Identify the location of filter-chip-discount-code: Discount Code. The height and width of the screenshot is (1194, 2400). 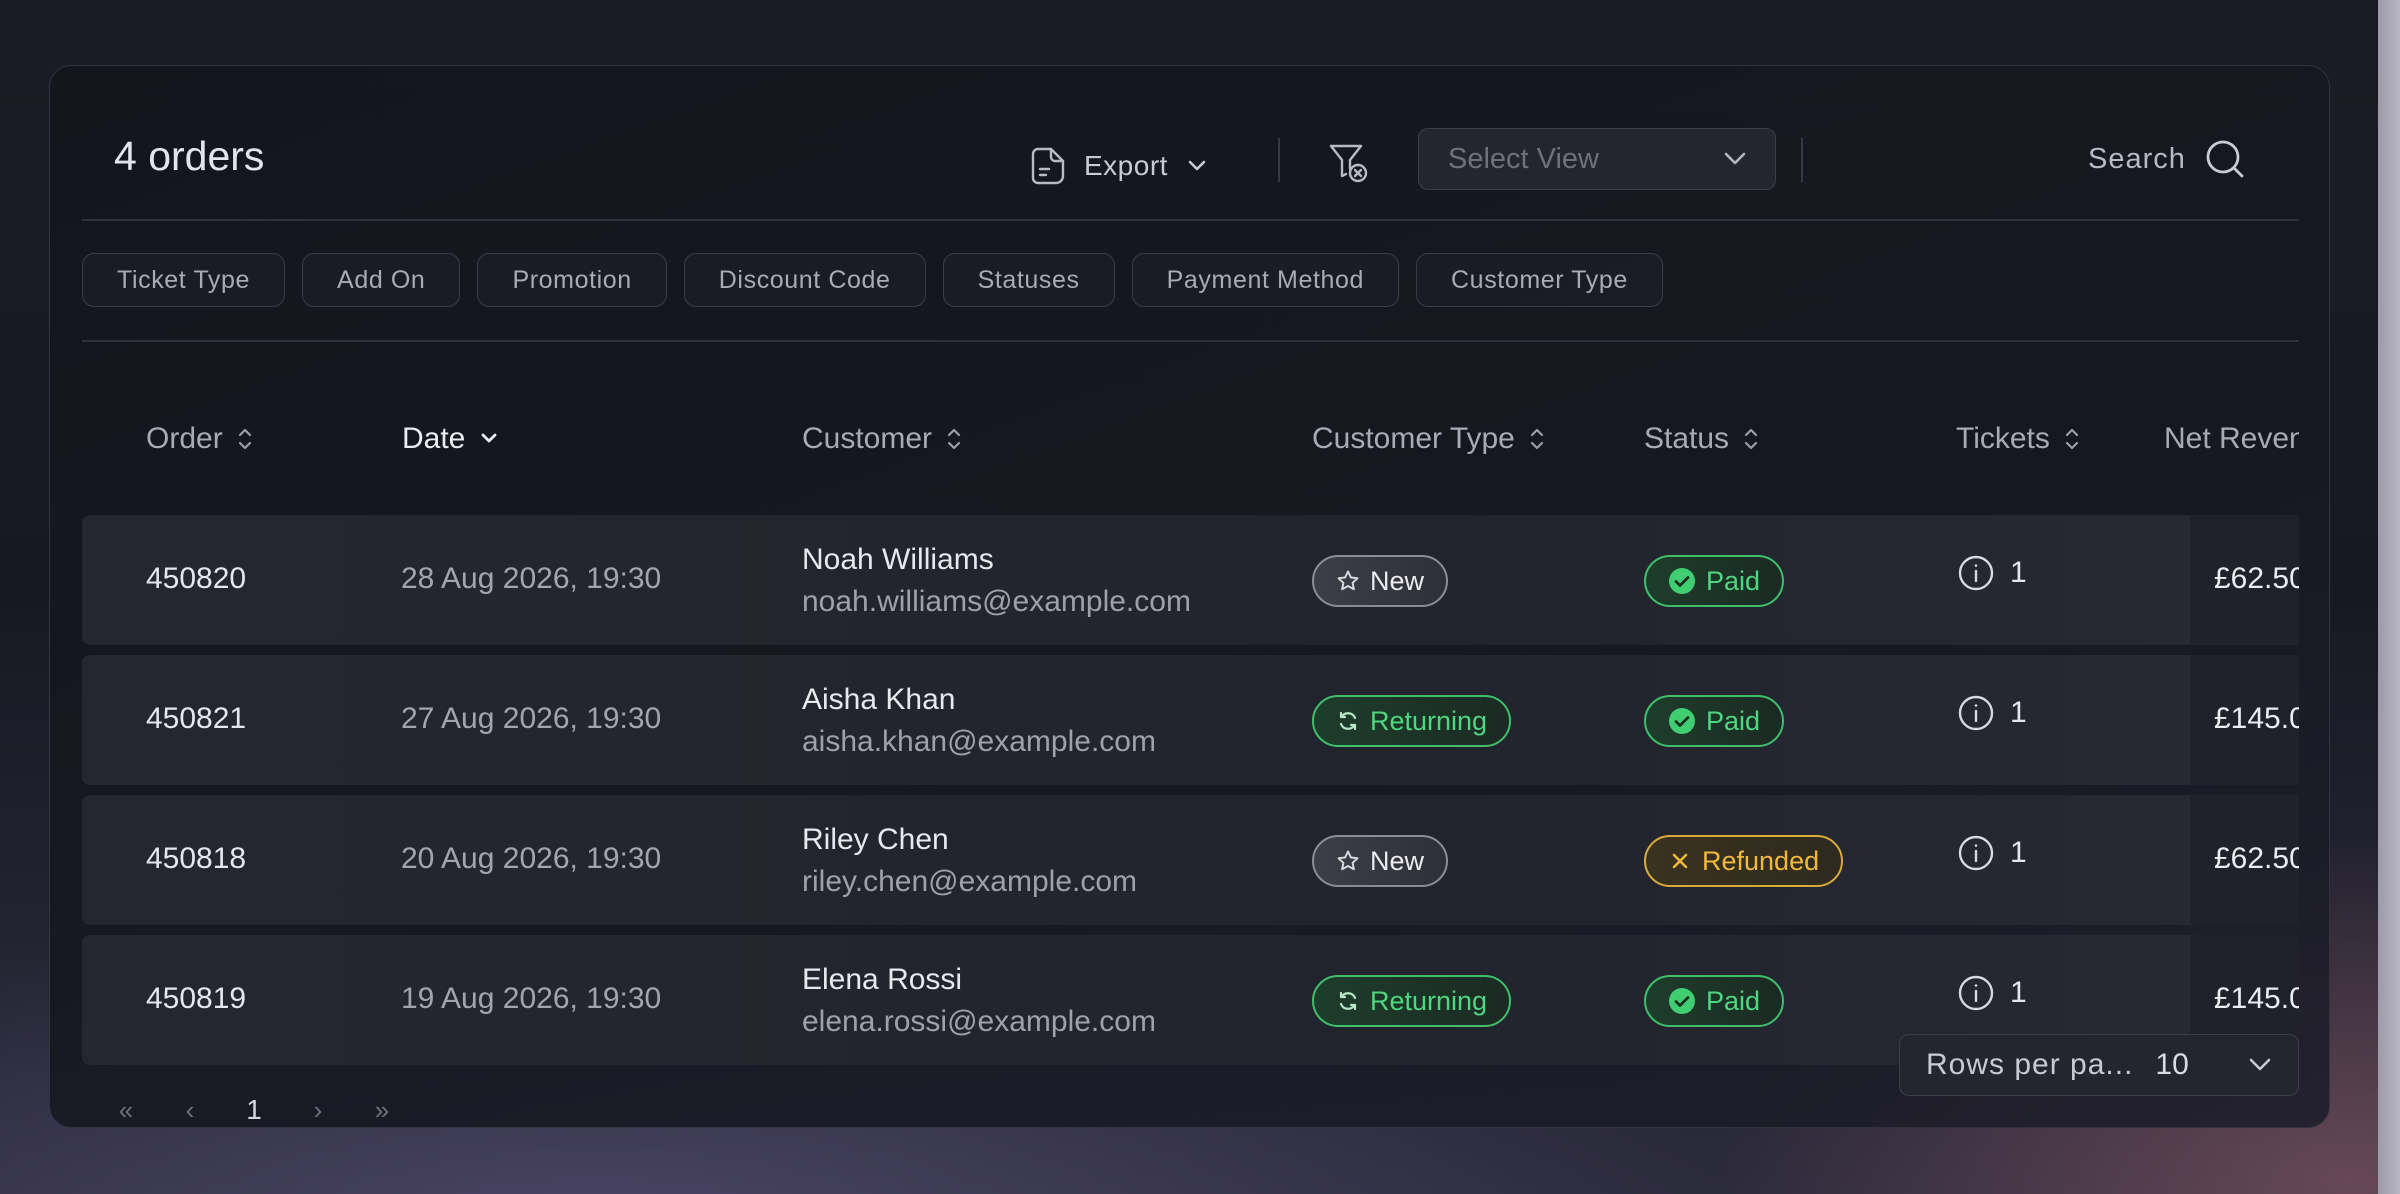
(804, 280).